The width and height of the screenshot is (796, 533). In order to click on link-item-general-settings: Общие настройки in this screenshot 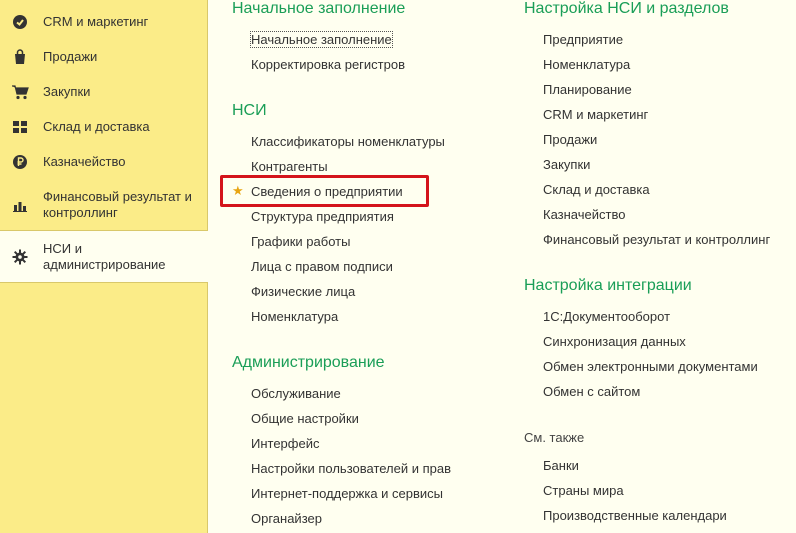, I will do `click(305, 418)`.